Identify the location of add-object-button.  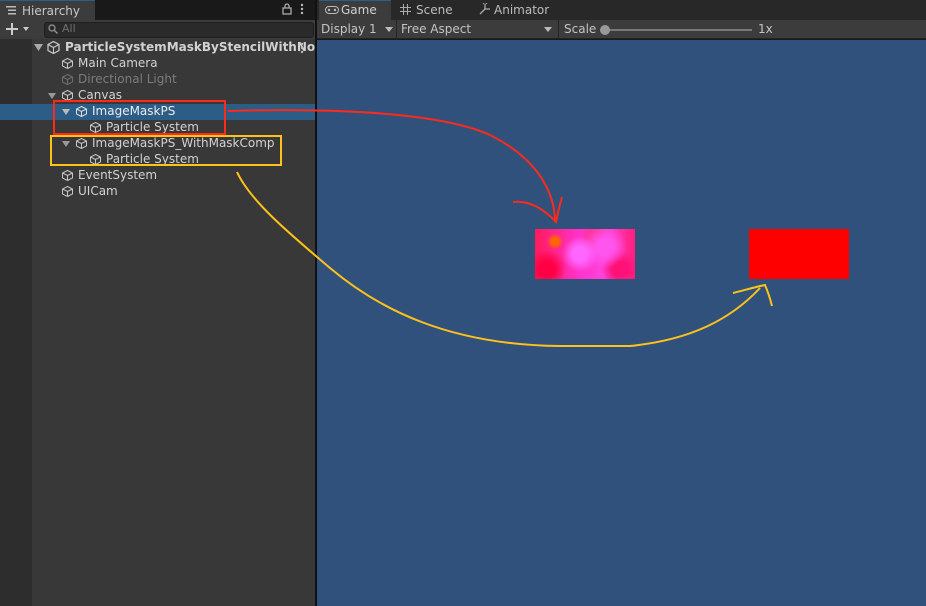
(19, 29).